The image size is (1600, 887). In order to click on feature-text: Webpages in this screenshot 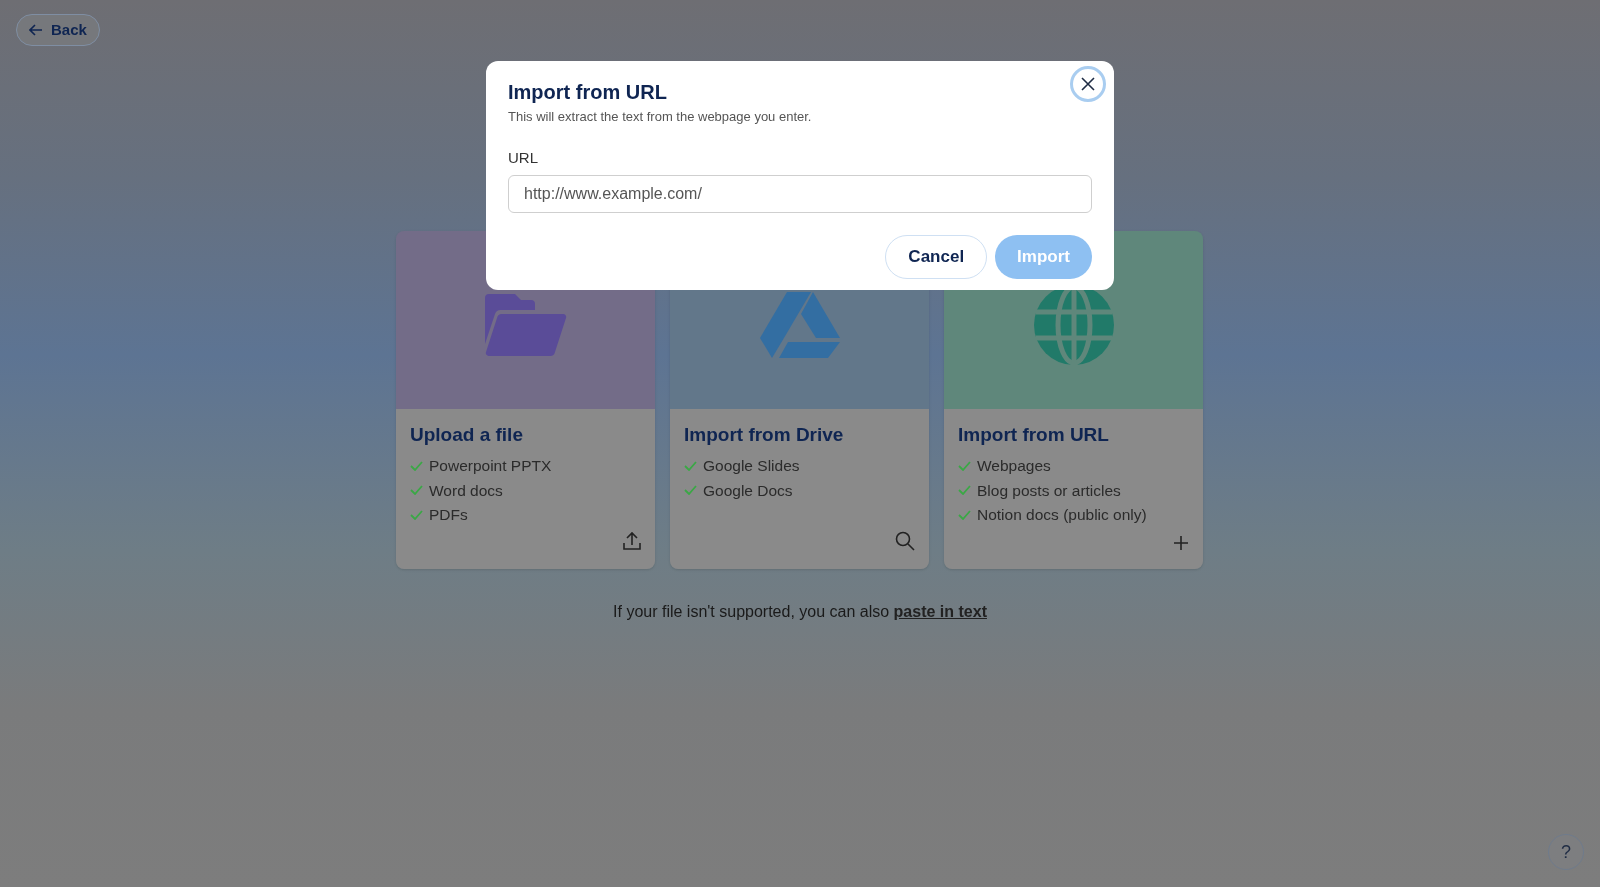, I will do `click(1014, 466)`.